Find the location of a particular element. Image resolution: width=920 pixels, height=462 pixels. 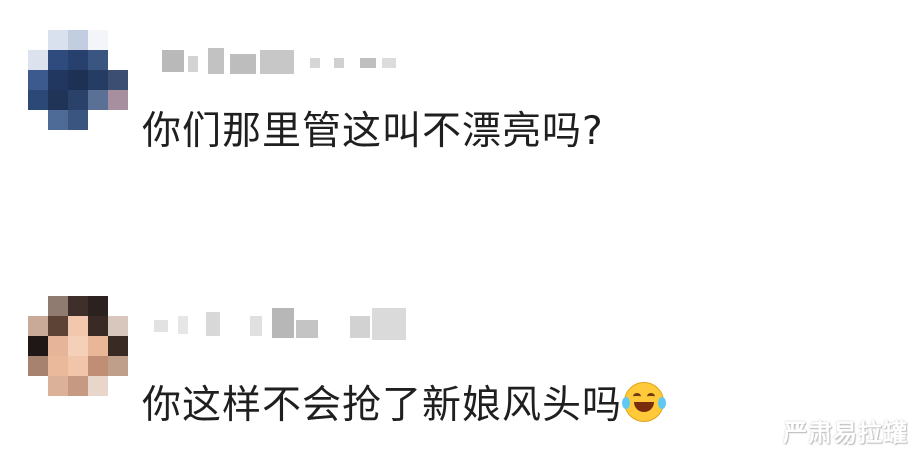

comment-text: 你这样不会抢了新娘风头吗 is located at coordinates (404, 405).